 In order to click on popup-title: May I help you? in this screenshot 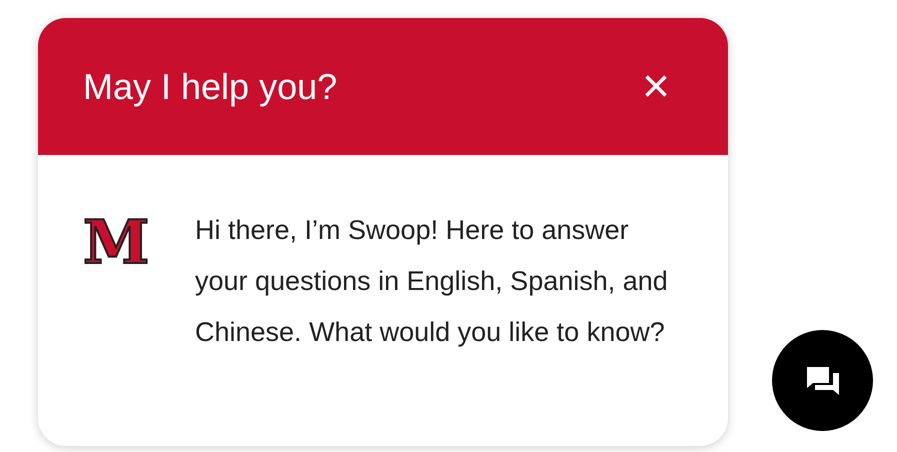, I will do `click(210, 86)`.